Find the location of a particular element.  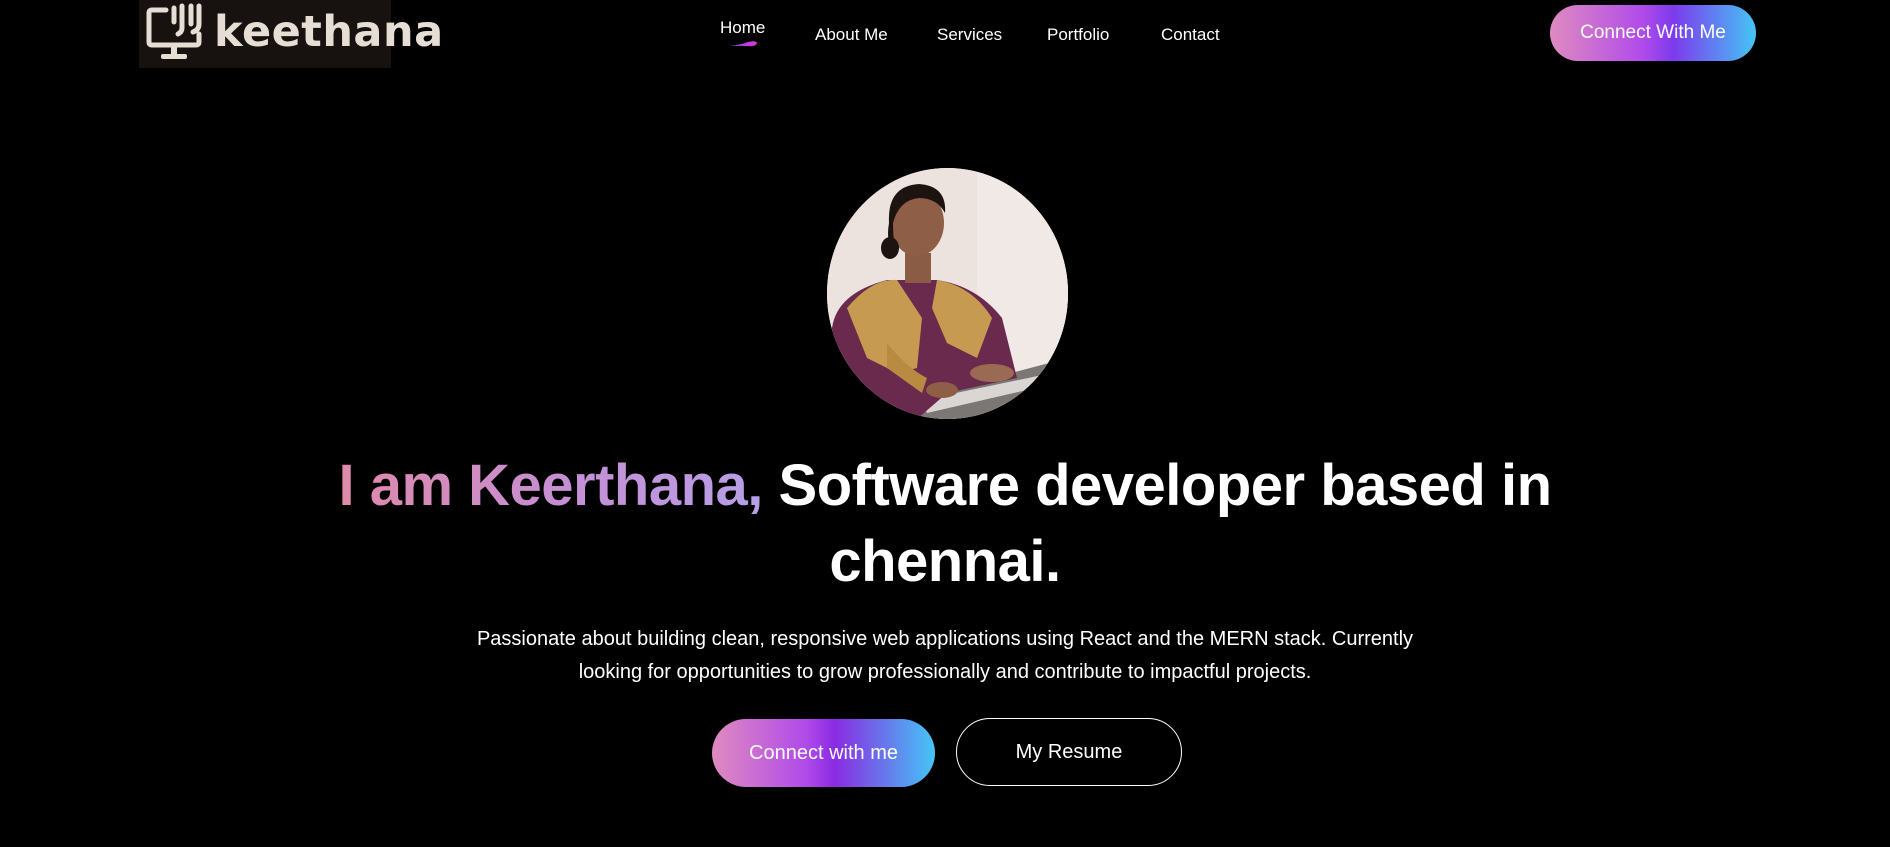

nav-item-about-me: About Me is located at coordinates (851, 35).